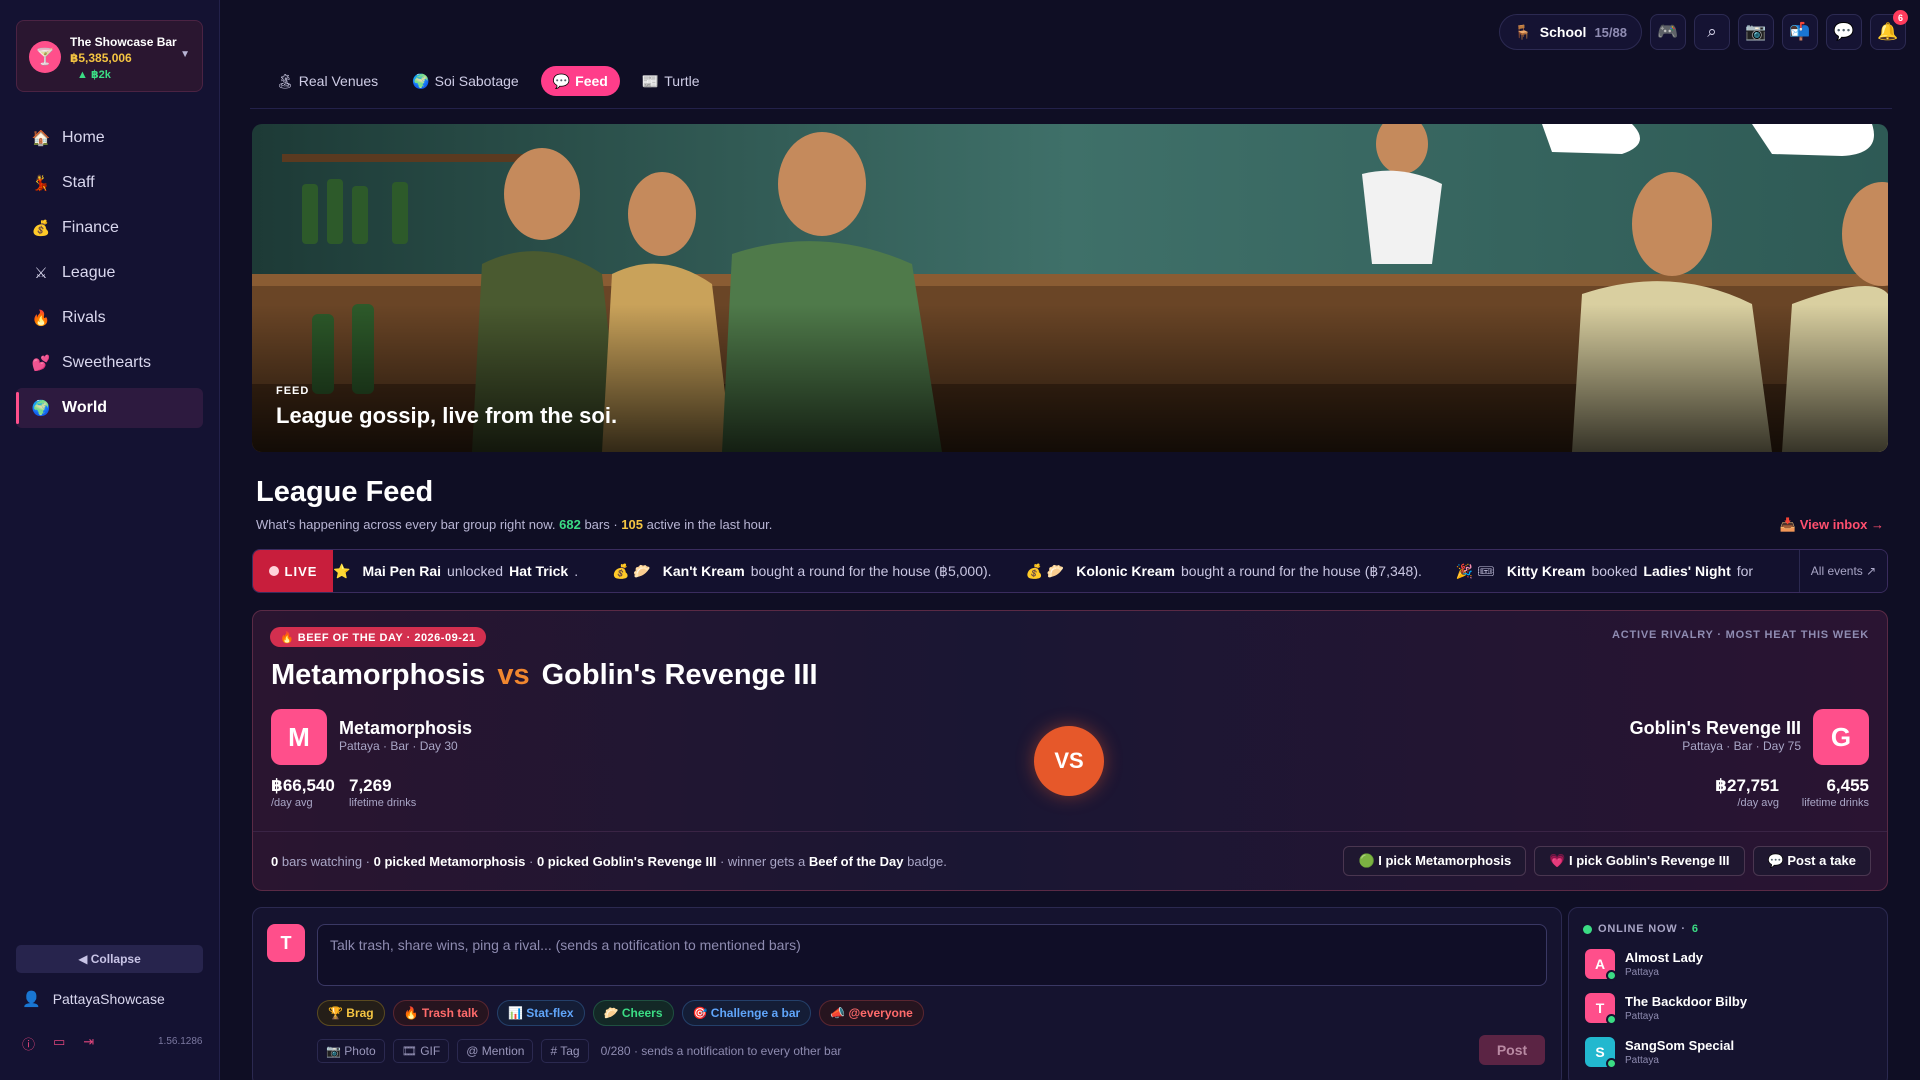 Image resolution: width=1920 pixels, height=1080 pixels. Describe the element at coordinates (293, 391) in the screenshot. I see `hero-kicker: FEED` at that location.